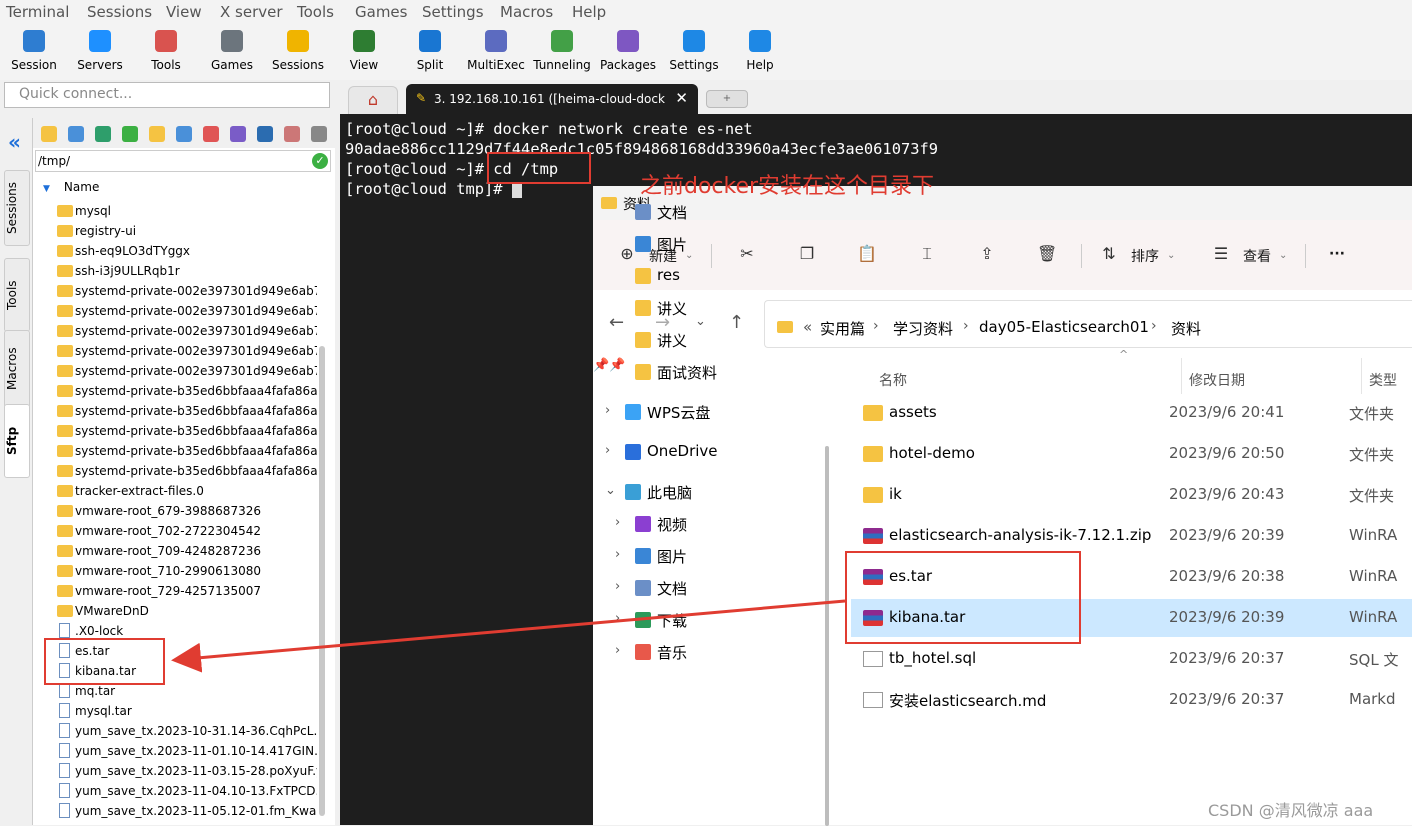 The width and height of the screenshot is (1412, 826). What do you see at coordinates (760, 52) in the screenshot?
I see `toolbar-help-button: Help` at bounding box center [760, 52].